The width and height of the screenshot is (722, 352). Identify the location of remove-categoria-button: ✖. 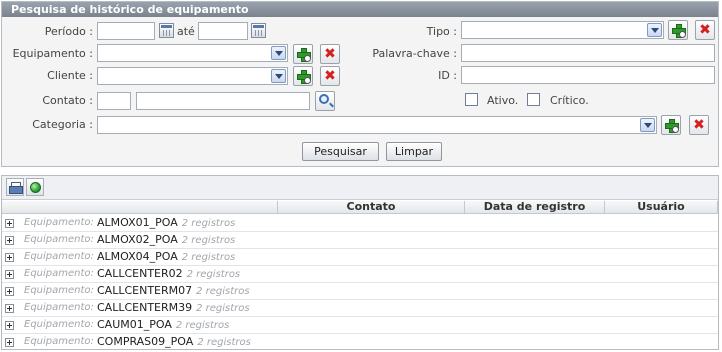
(699, 125).